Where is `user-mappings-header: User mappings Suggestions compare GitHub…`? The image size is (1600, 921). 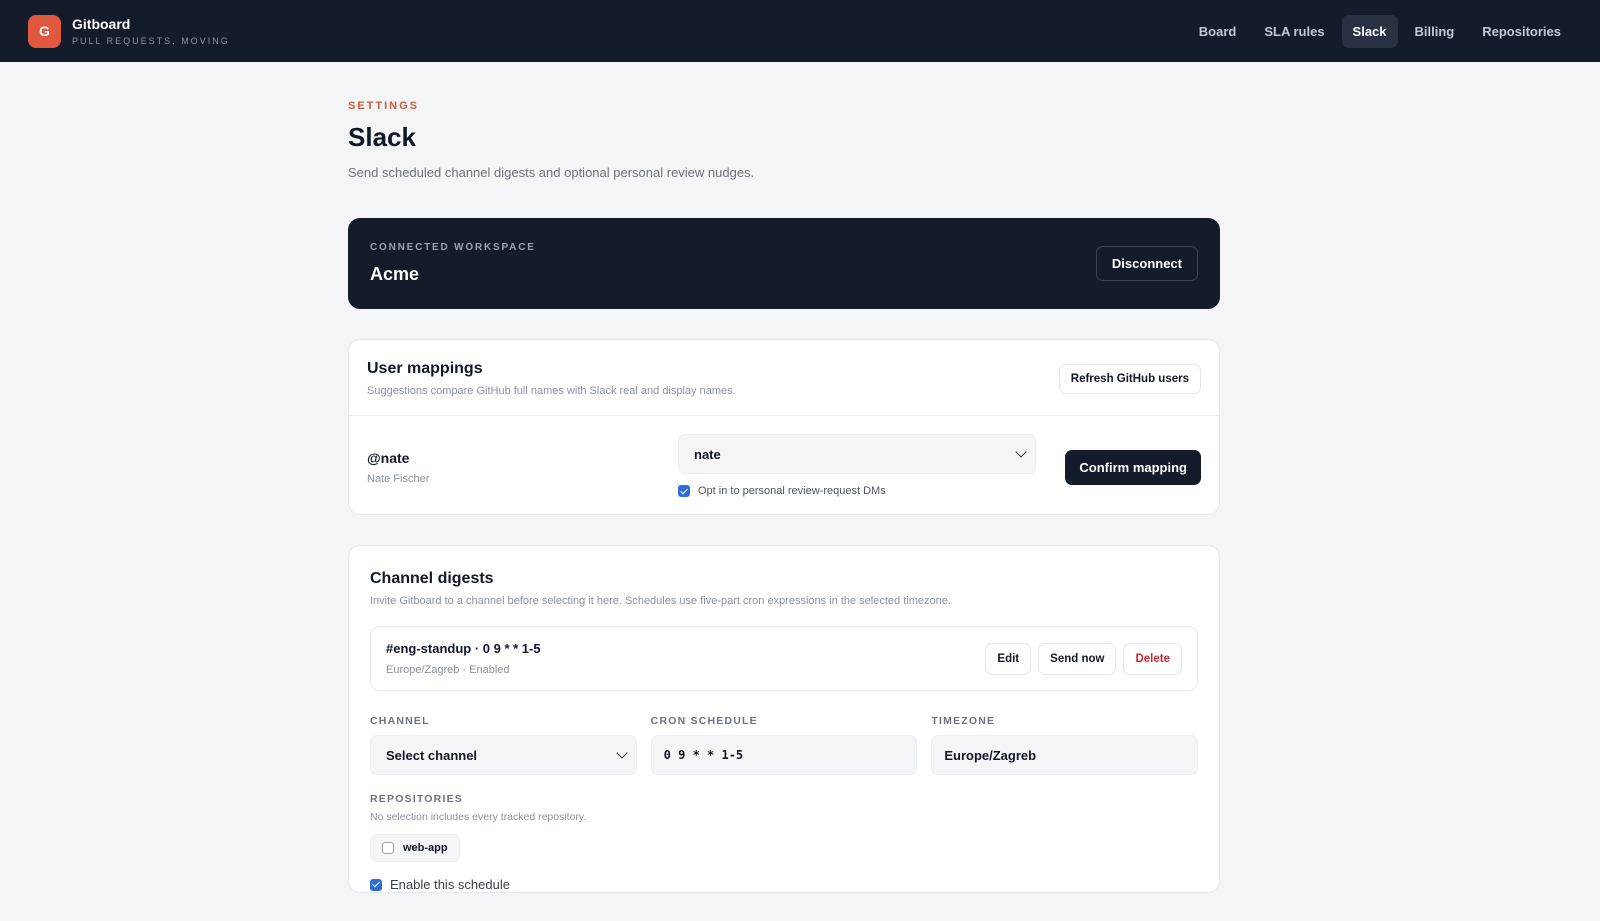 user-mappings-header: User mappings Suggestions compare GitHub… is located at coordinates (784, 378).